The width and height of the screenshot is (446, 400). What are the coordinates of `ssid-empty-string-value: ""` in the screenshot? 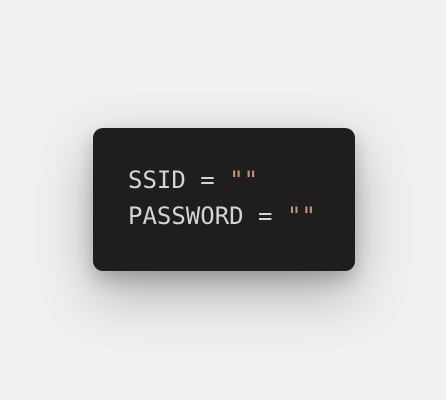 It's located at (244, 180).